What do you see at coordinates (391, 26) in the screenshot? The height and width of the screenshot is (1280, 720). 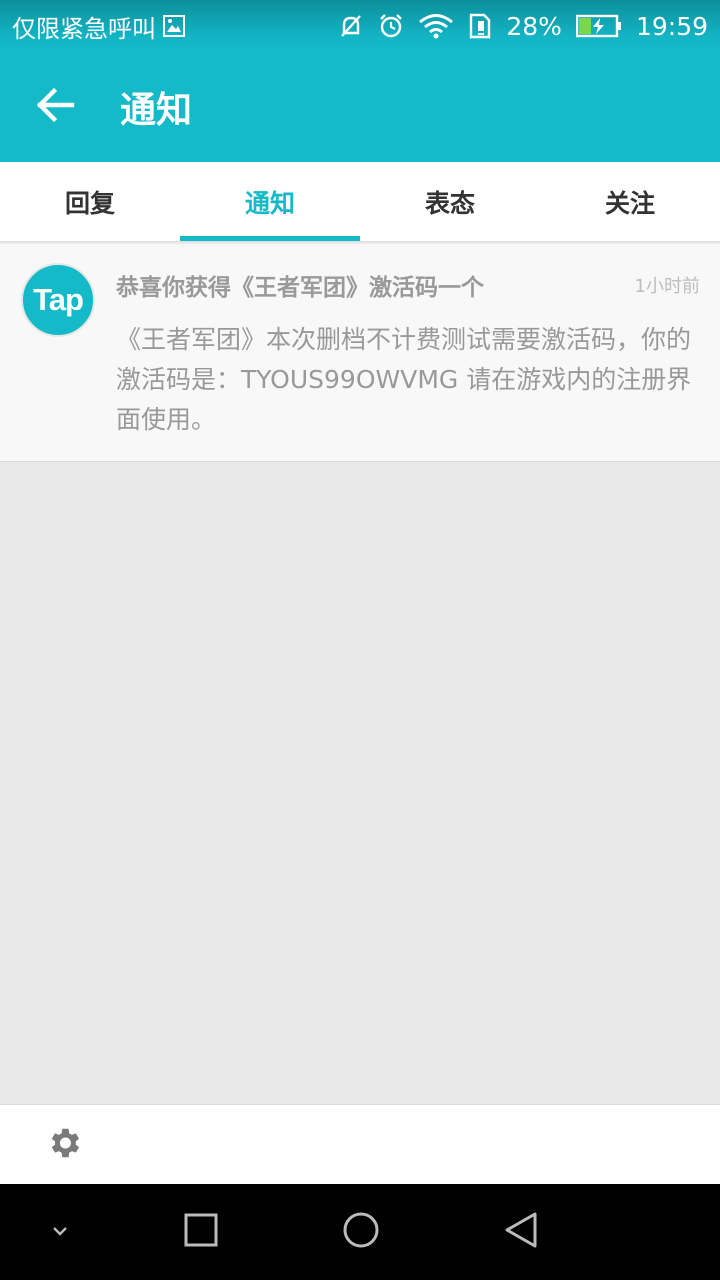 I see `alarm-icon` at bounding box center [391, 26].